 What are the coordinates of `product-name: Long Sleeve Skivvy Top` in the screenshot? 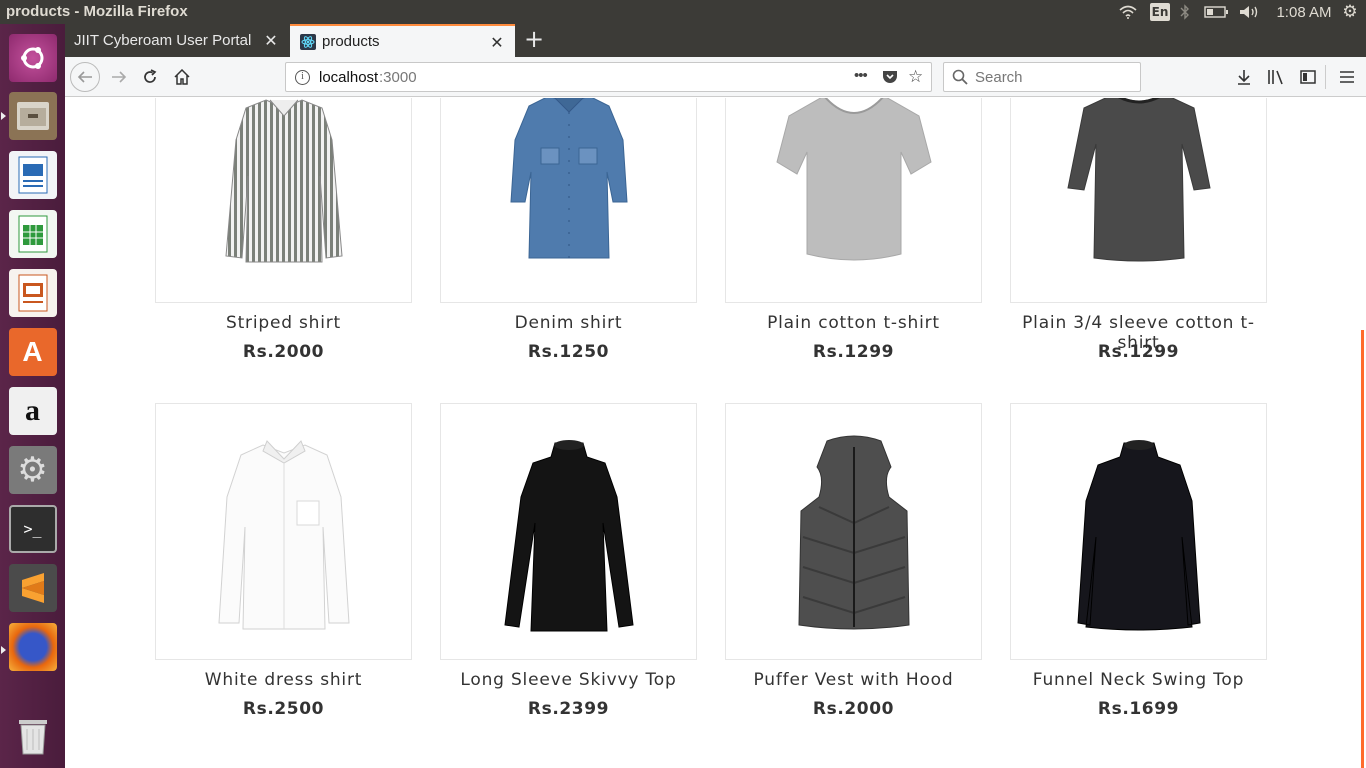 It's located at (568, 682).